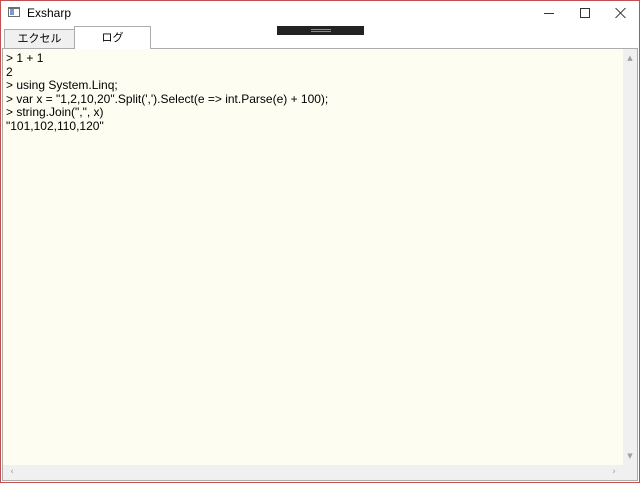  I want to click on app-window-icon, so click(14, 12).